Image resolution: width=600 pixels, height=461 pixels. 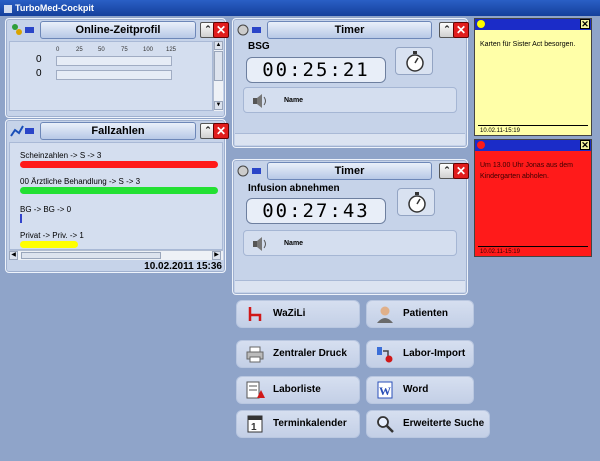 What do you see at coordinates (385, 355) in the screenshot?
I see `lab-import-icon` at bounding box center [385, 355].